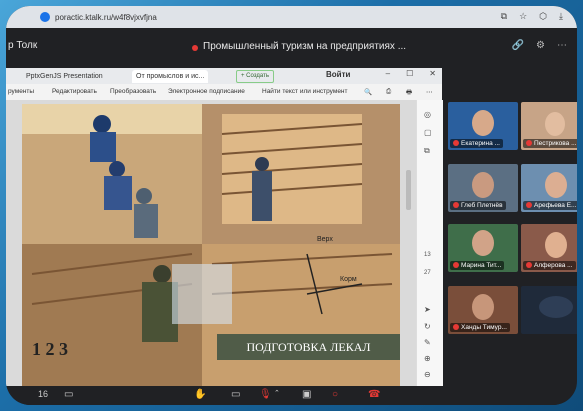 This screenshot has width=583, height=411. Describe the element at coordinates (338, 74) in the screenshot. I see `login-button: Войти` at that location.